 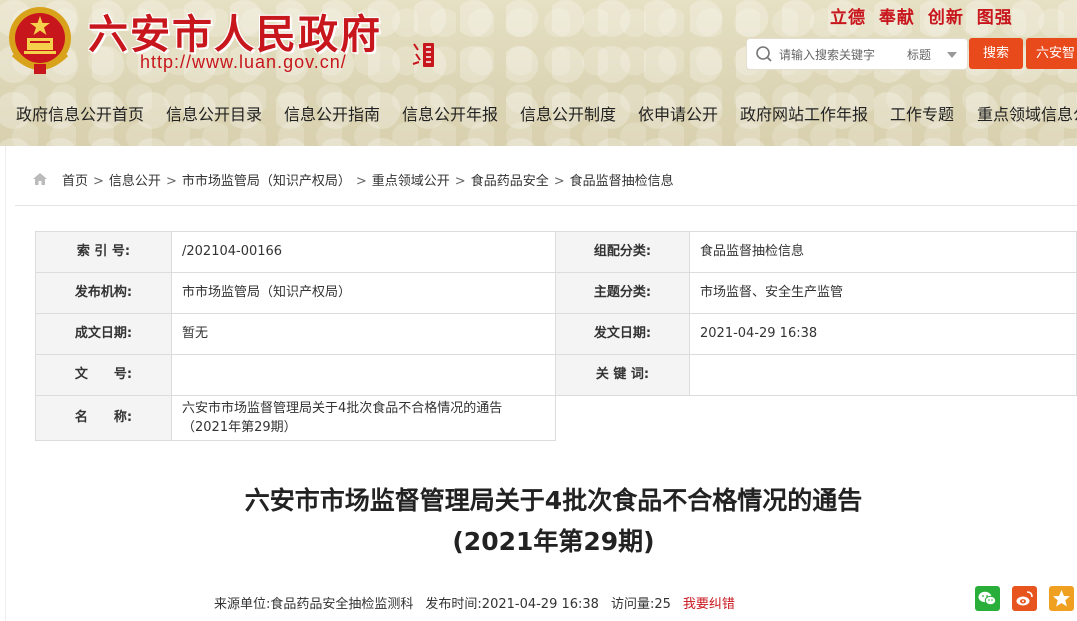 What do you see at coordinates (553, 541) in the screenshot?
I see `article-title-line2: (2021年第29期)` at bounding box center [553, 541].